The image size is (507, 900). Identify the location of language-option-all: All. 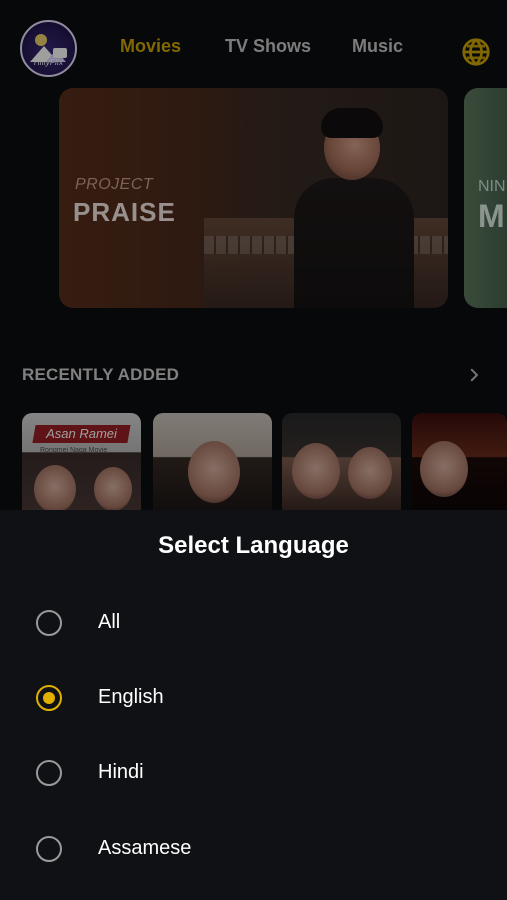
(254, 623).